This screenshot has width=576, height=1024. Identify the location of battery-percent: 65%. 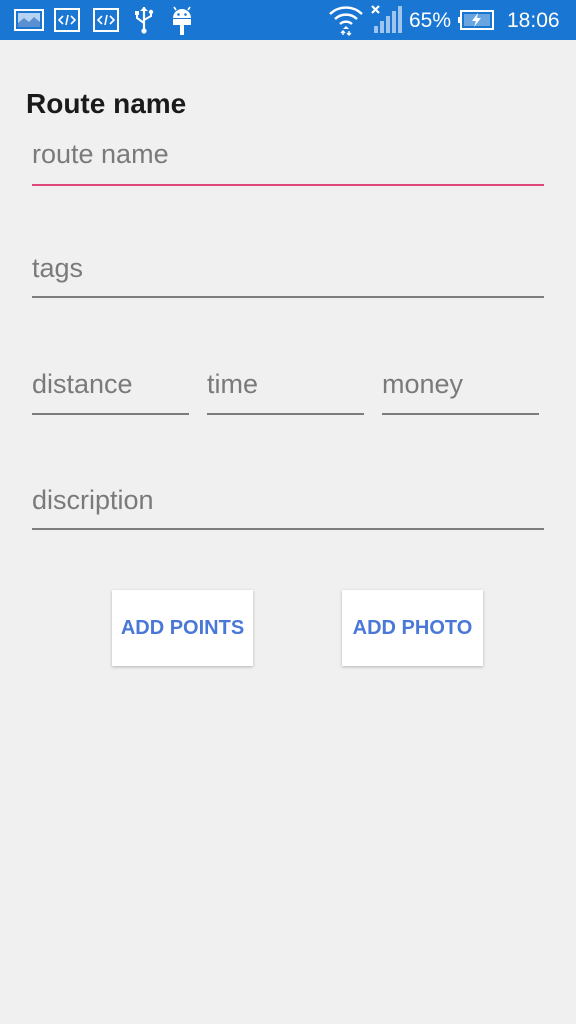
(430, 20).